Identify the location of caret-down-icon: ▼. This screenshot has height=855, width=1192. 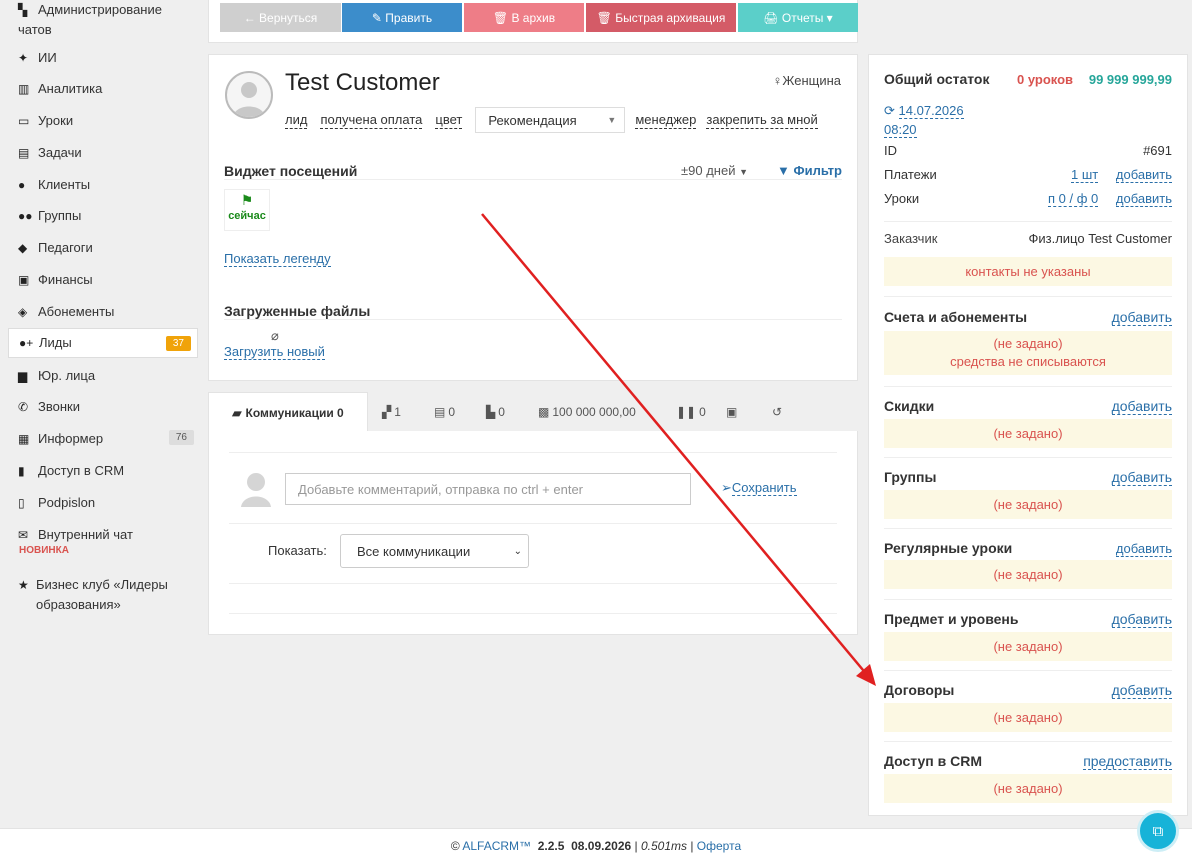
(612, 120).